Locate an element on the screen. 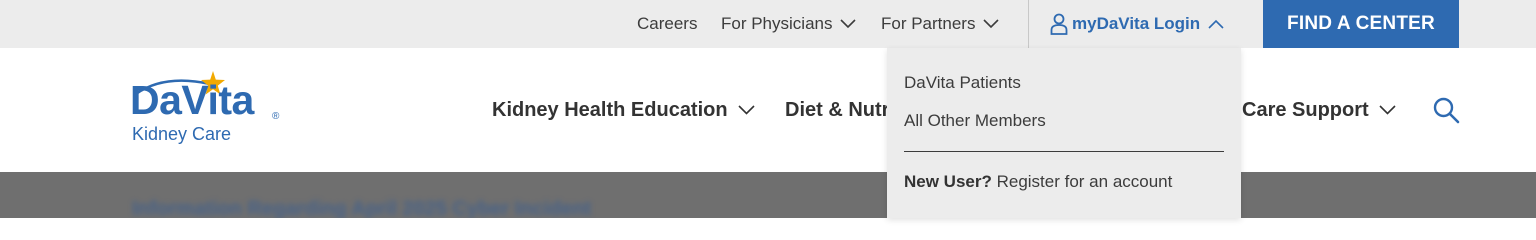  logo-wordmark: DaVita is located at coordinates (192, 100).